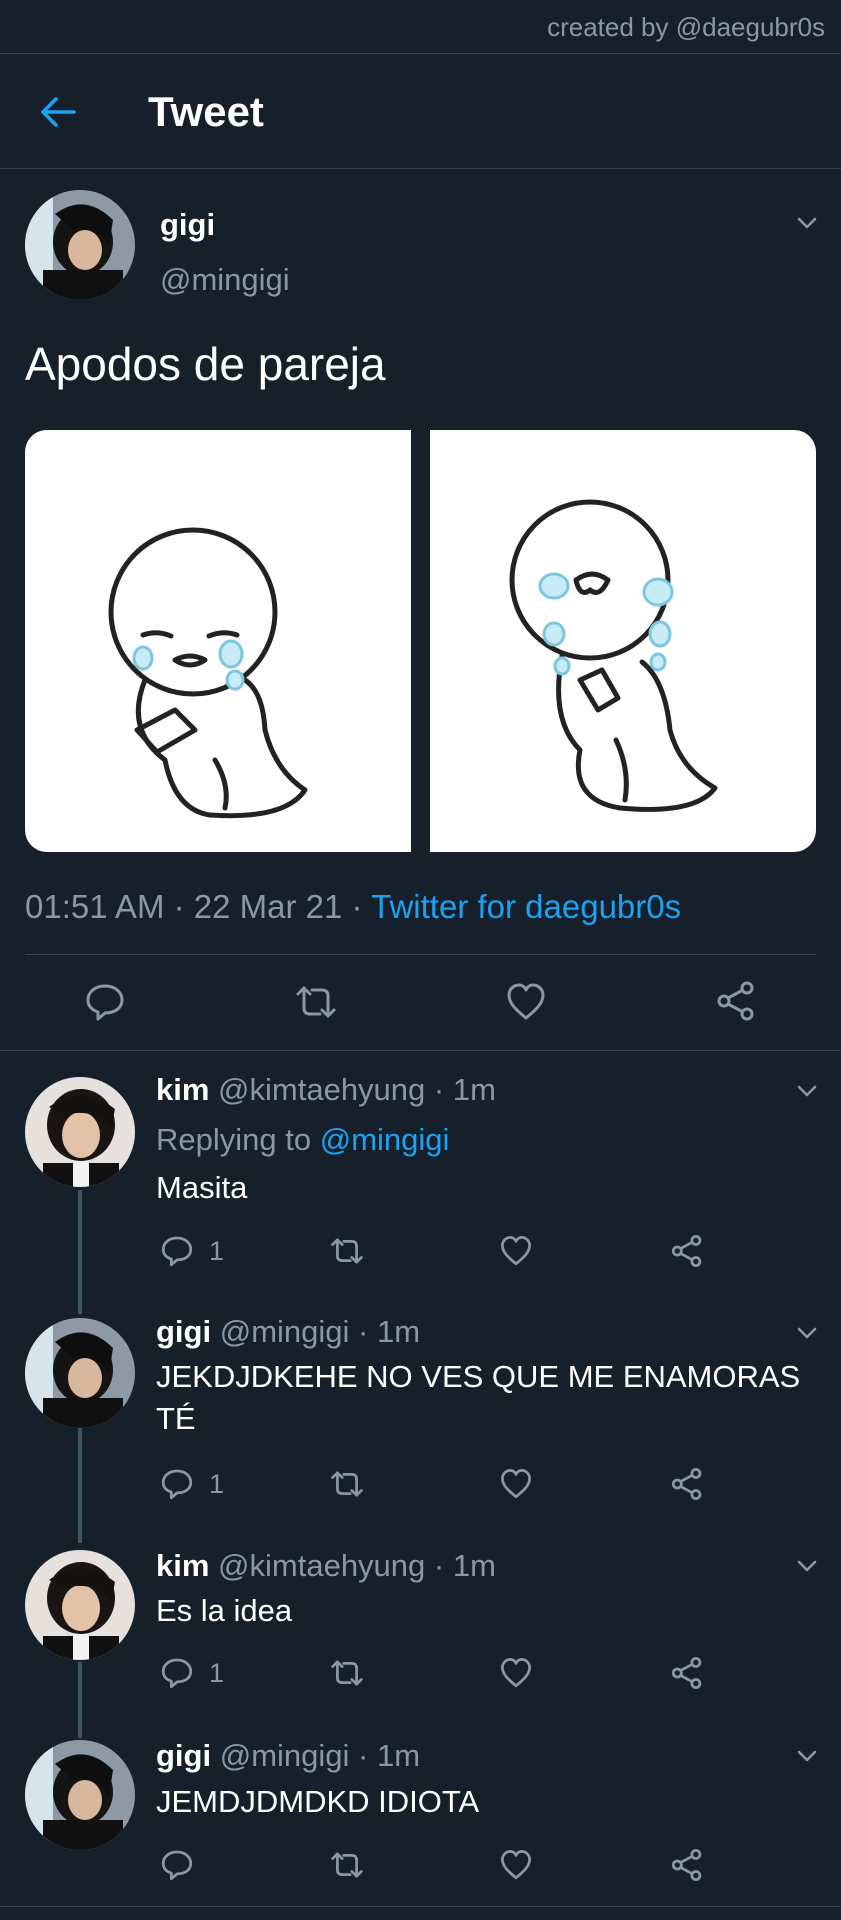 The image size is (841, 1920). I want to click on author-name: gigi, so click(187, 225).